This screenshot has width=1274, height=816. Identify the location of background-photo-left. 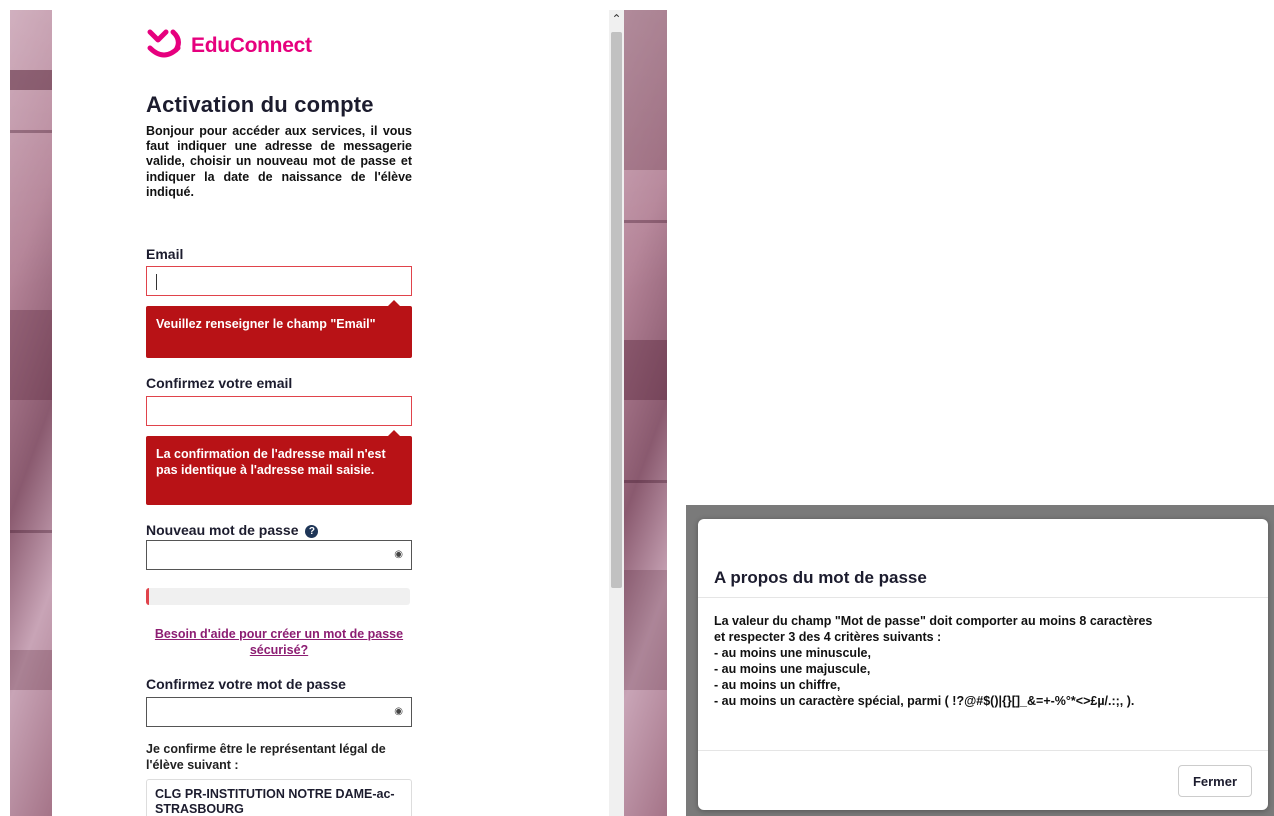
(31, 413).